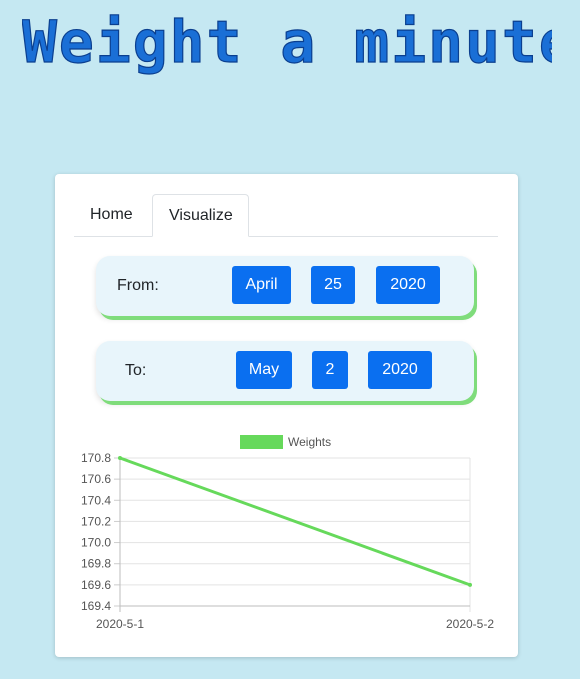  I want to click on y-tick-label: 170.2, so click(96, 521).